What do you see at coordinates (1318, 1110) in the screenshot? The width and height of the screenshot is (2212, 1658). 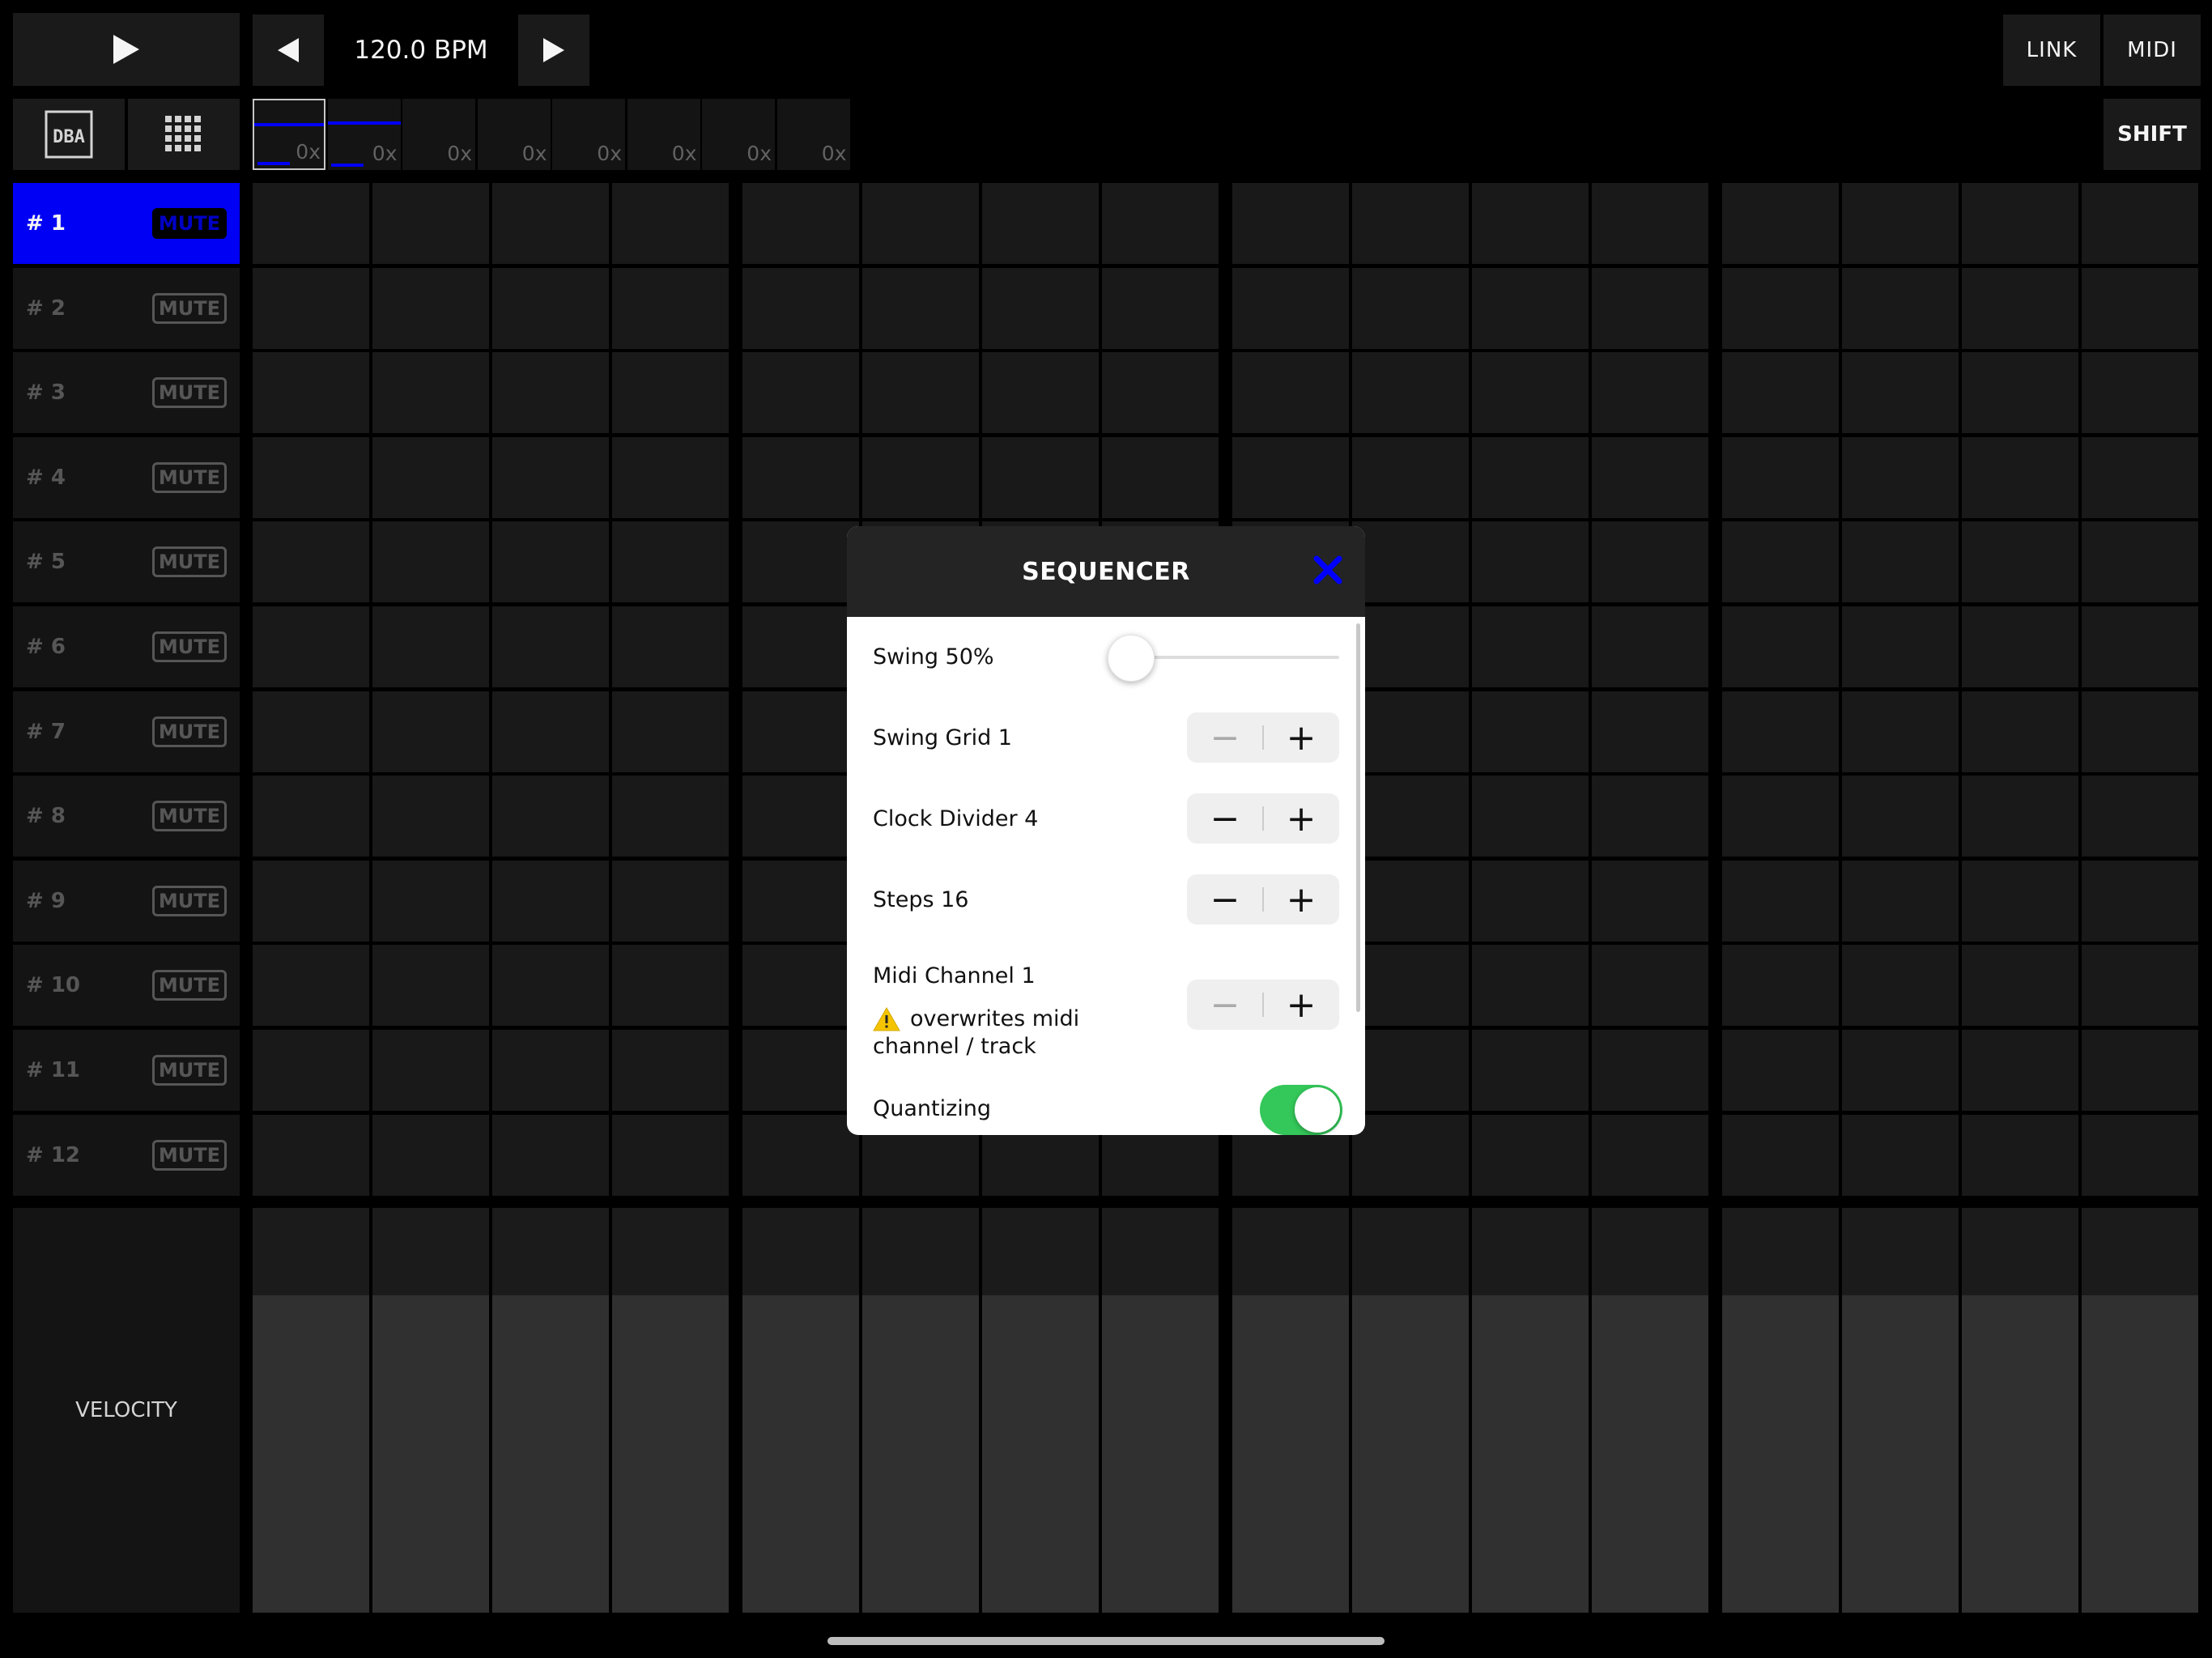 I see `toggle-knob` at bounding box center [1318, 1110].